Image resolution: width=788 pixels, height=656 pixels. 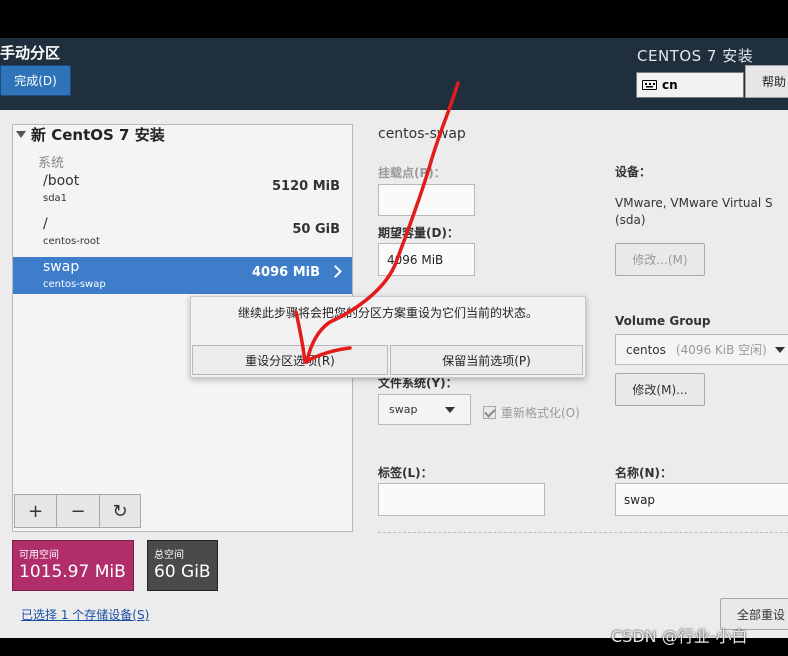 I want to click on keyboard-layout-value: cn, so click(x=670, y=85).